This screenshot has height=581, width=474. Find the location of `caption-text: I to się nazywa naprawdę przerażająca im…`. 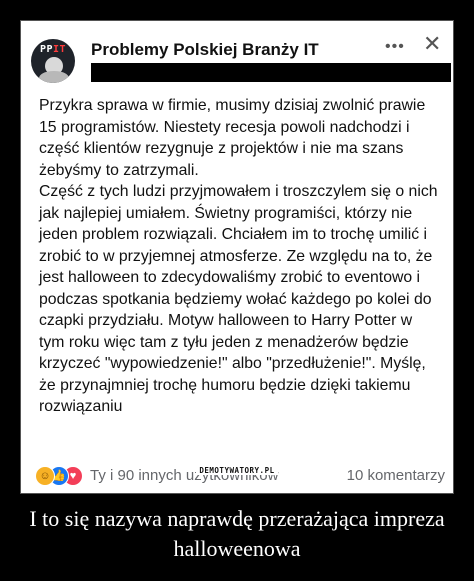

caption-text: I to się nazywa naprawdę przerażająca im… is located at coordinates (237, 533).